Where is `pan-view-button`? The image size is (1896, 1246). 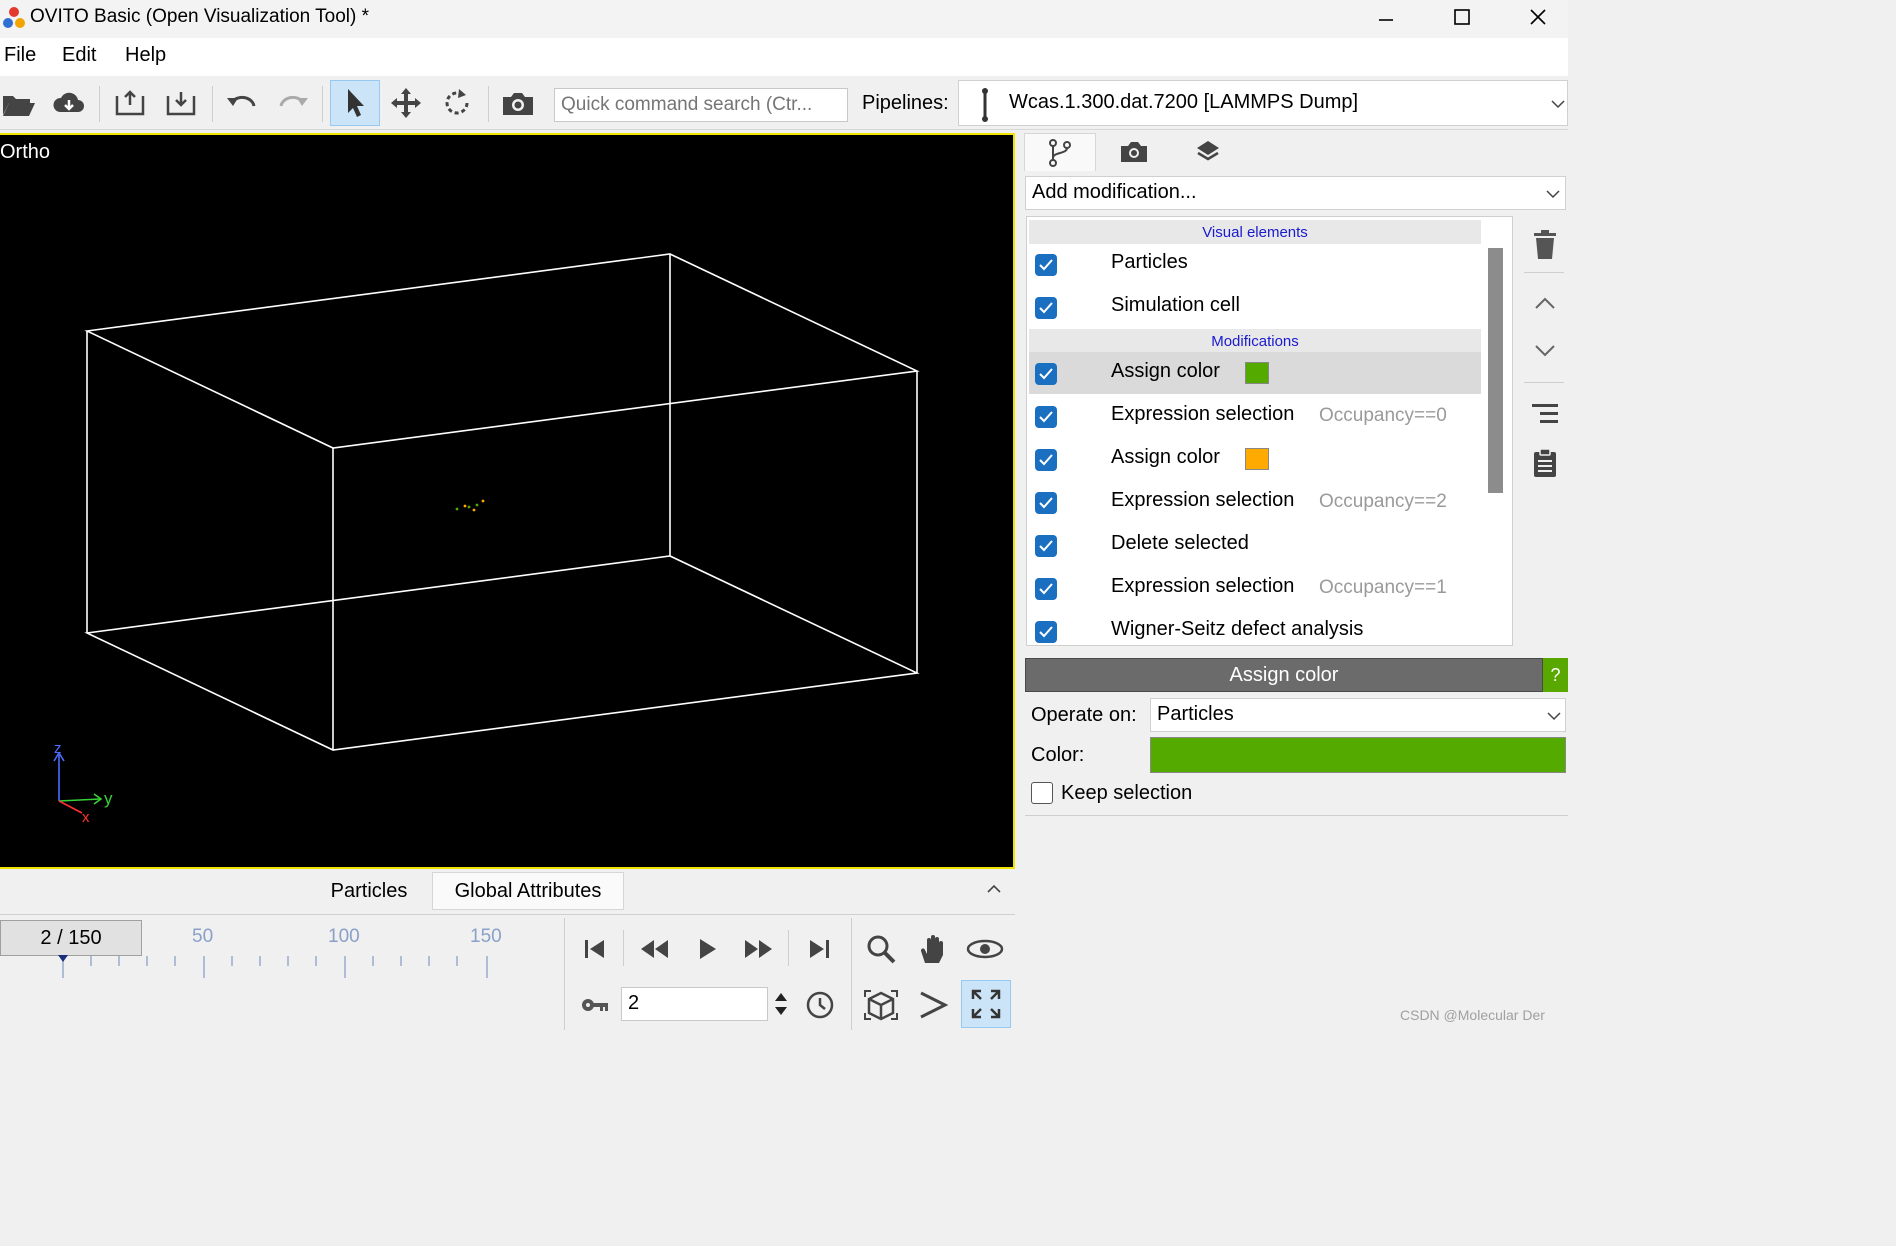
pan-view-button is located at coordinates (933, 949).